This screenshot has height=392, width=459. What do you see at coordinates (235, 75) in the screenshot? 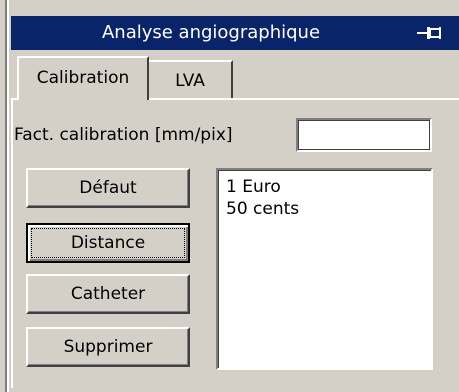
I see `tab-strip: Calibration LVA` at bounding box center [235, 75].